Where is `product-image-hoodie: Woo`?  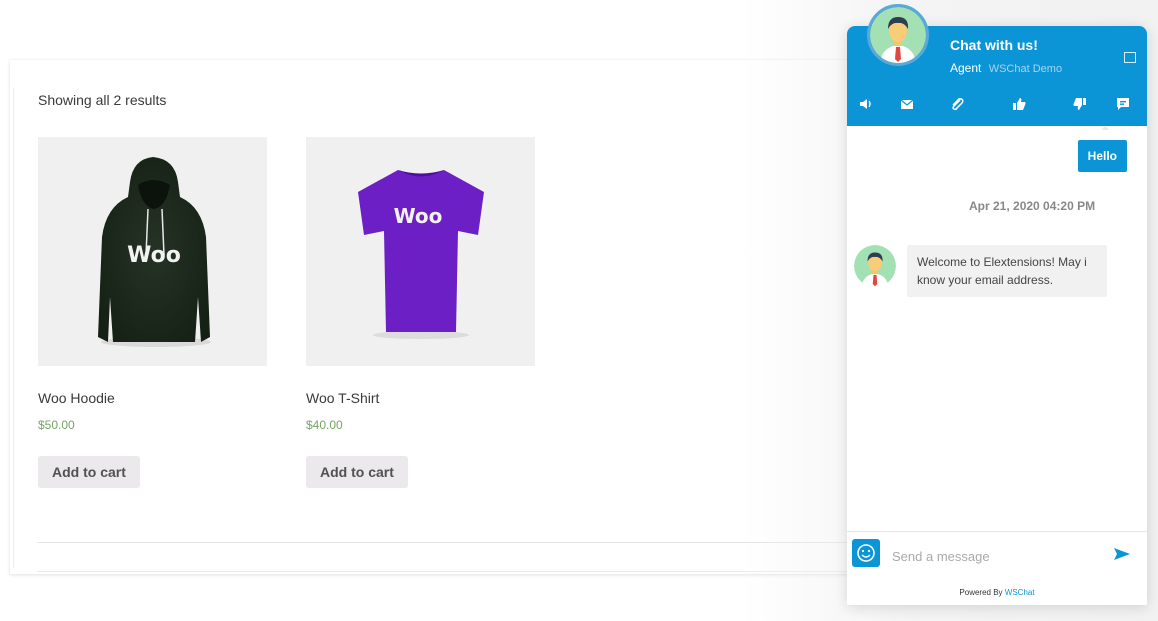 product-image-hoodie: Woo is located at coordinates (152, 251).